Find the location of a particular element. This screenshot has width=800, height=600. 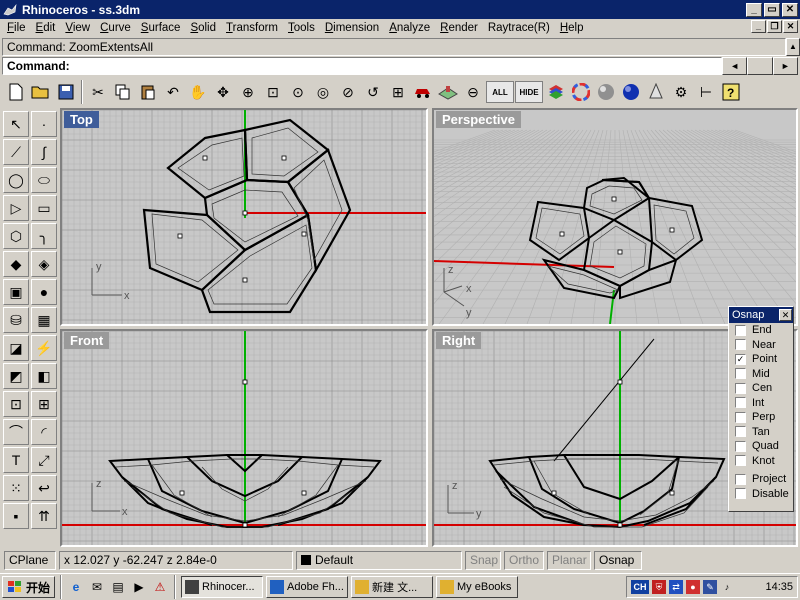

curve-edit-icon: ↩ is located at coordinates (44, 488).